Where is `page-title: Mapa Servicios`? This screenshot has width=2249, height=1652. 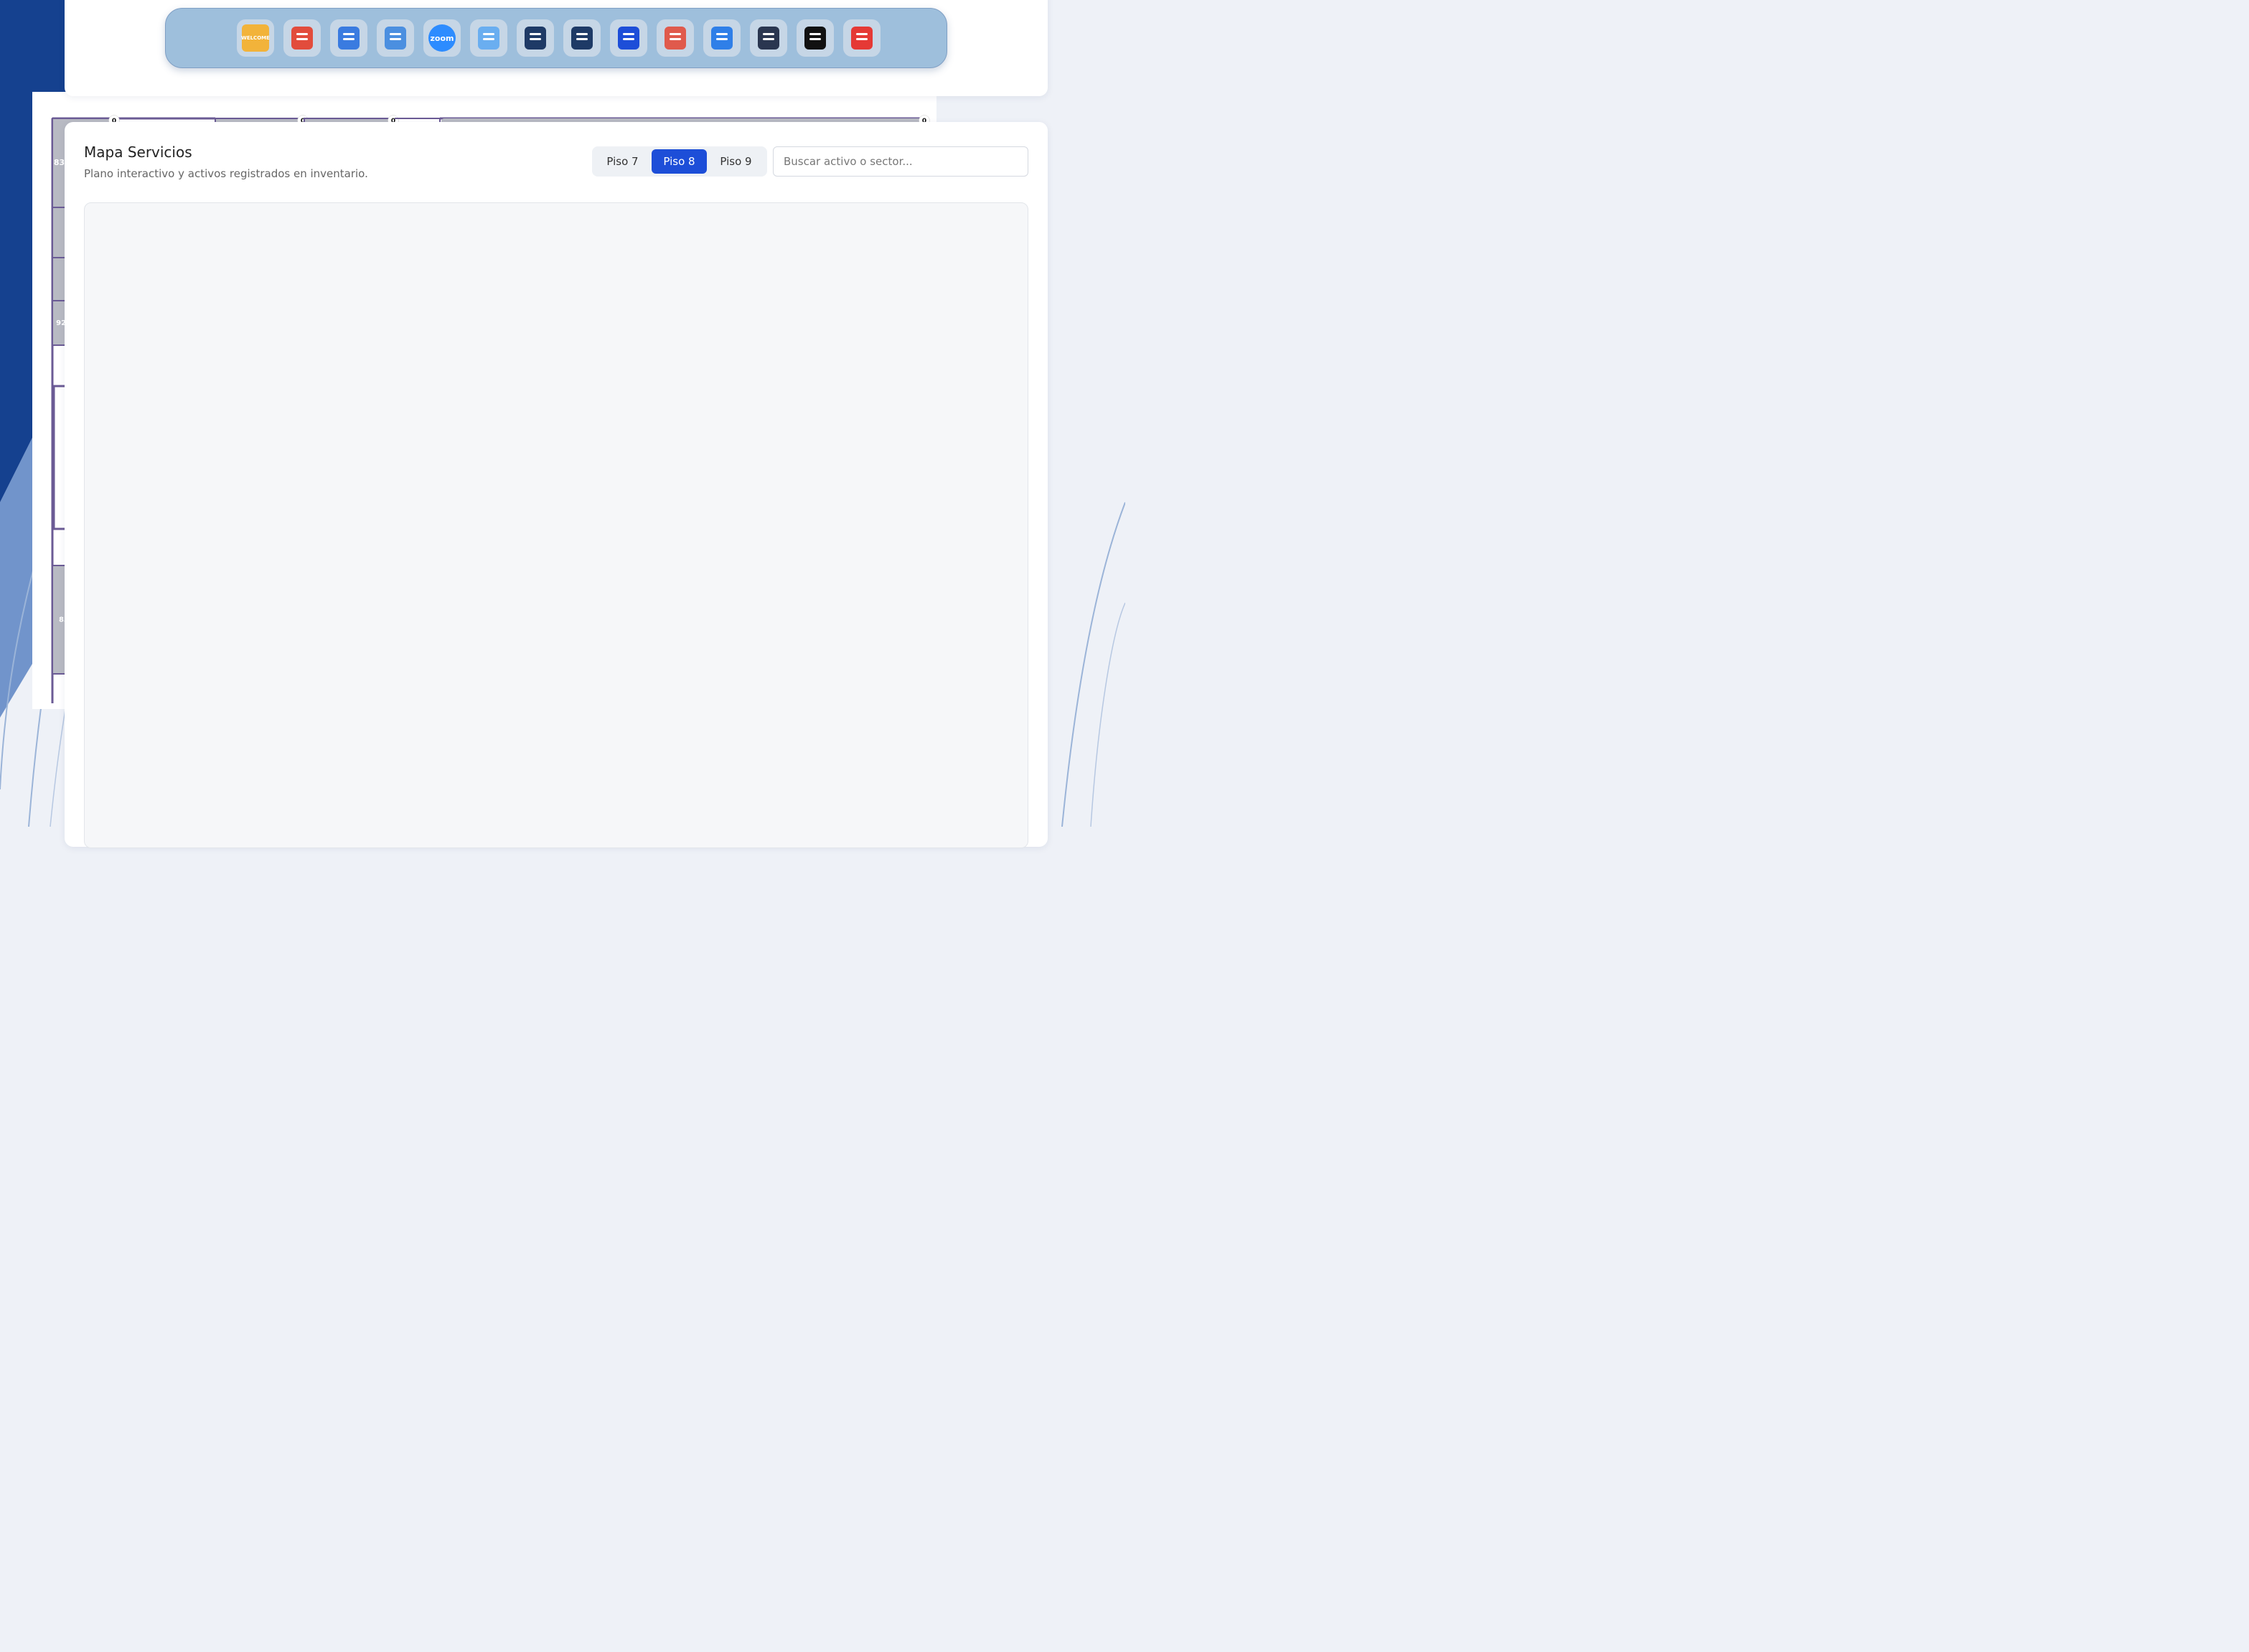
page-title: Mapa Servicios is located at coordinates (138, 152).